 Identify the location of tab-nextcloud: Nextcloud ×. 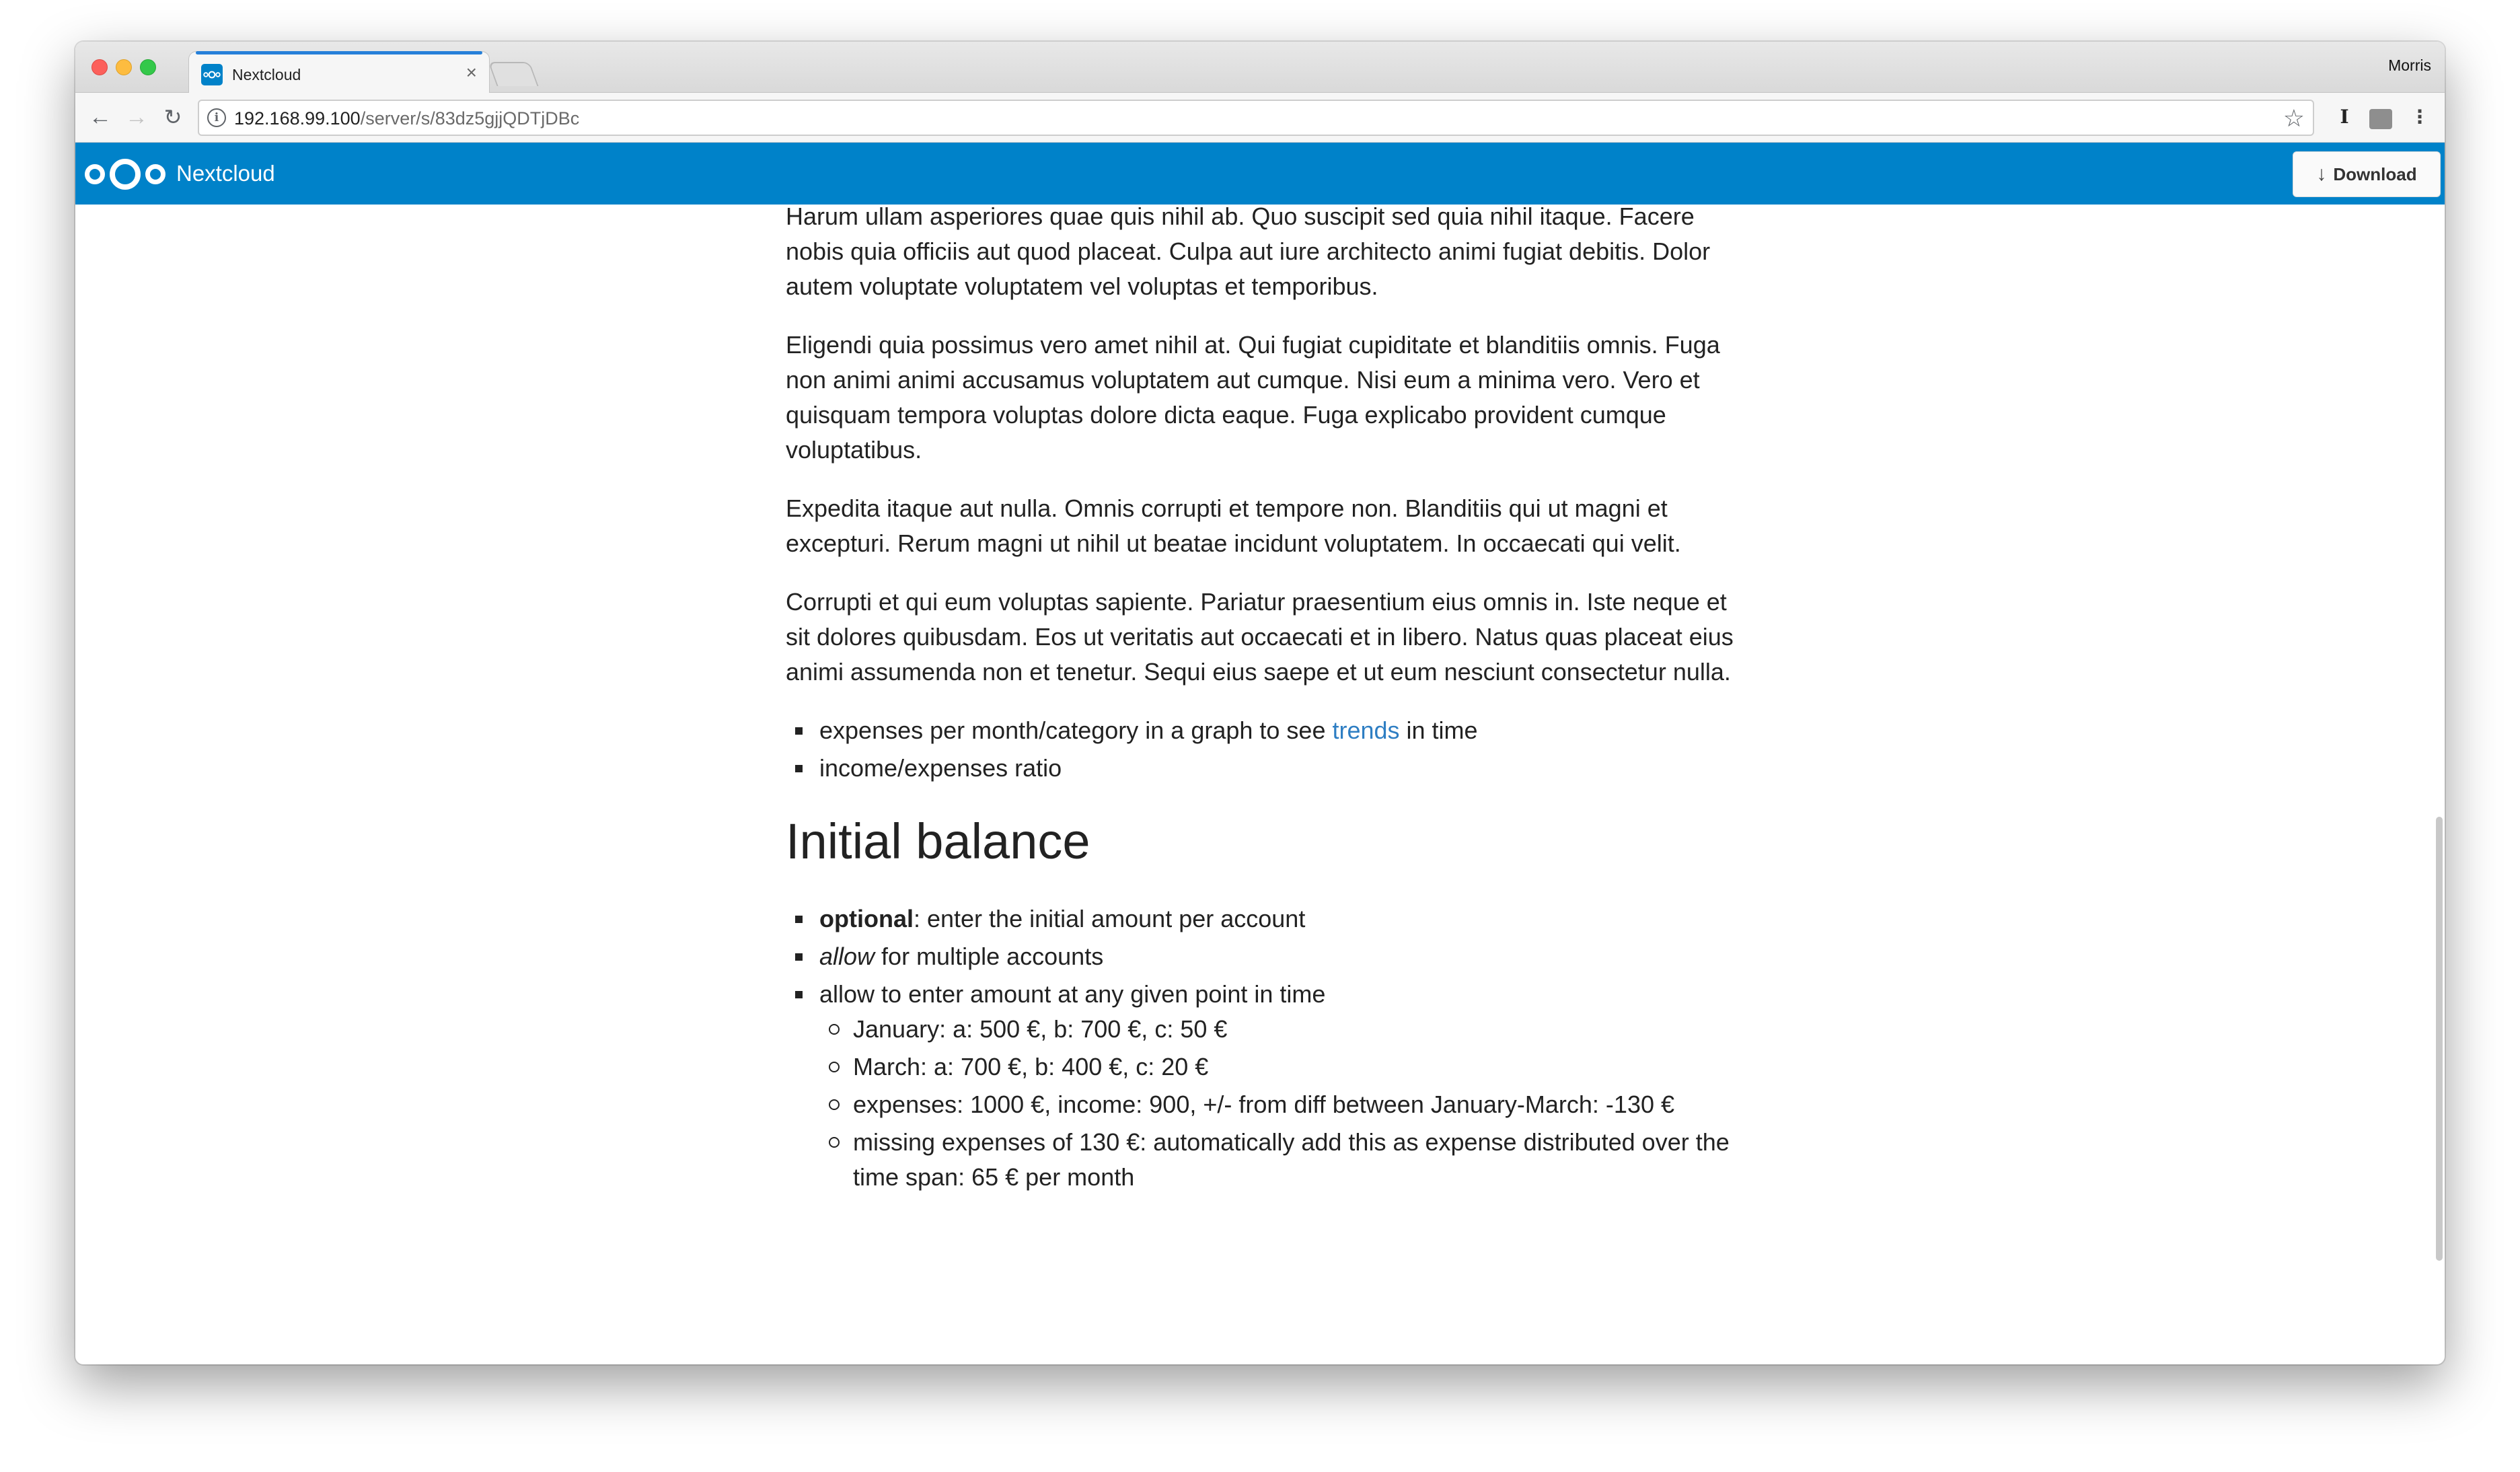
(339, 72).